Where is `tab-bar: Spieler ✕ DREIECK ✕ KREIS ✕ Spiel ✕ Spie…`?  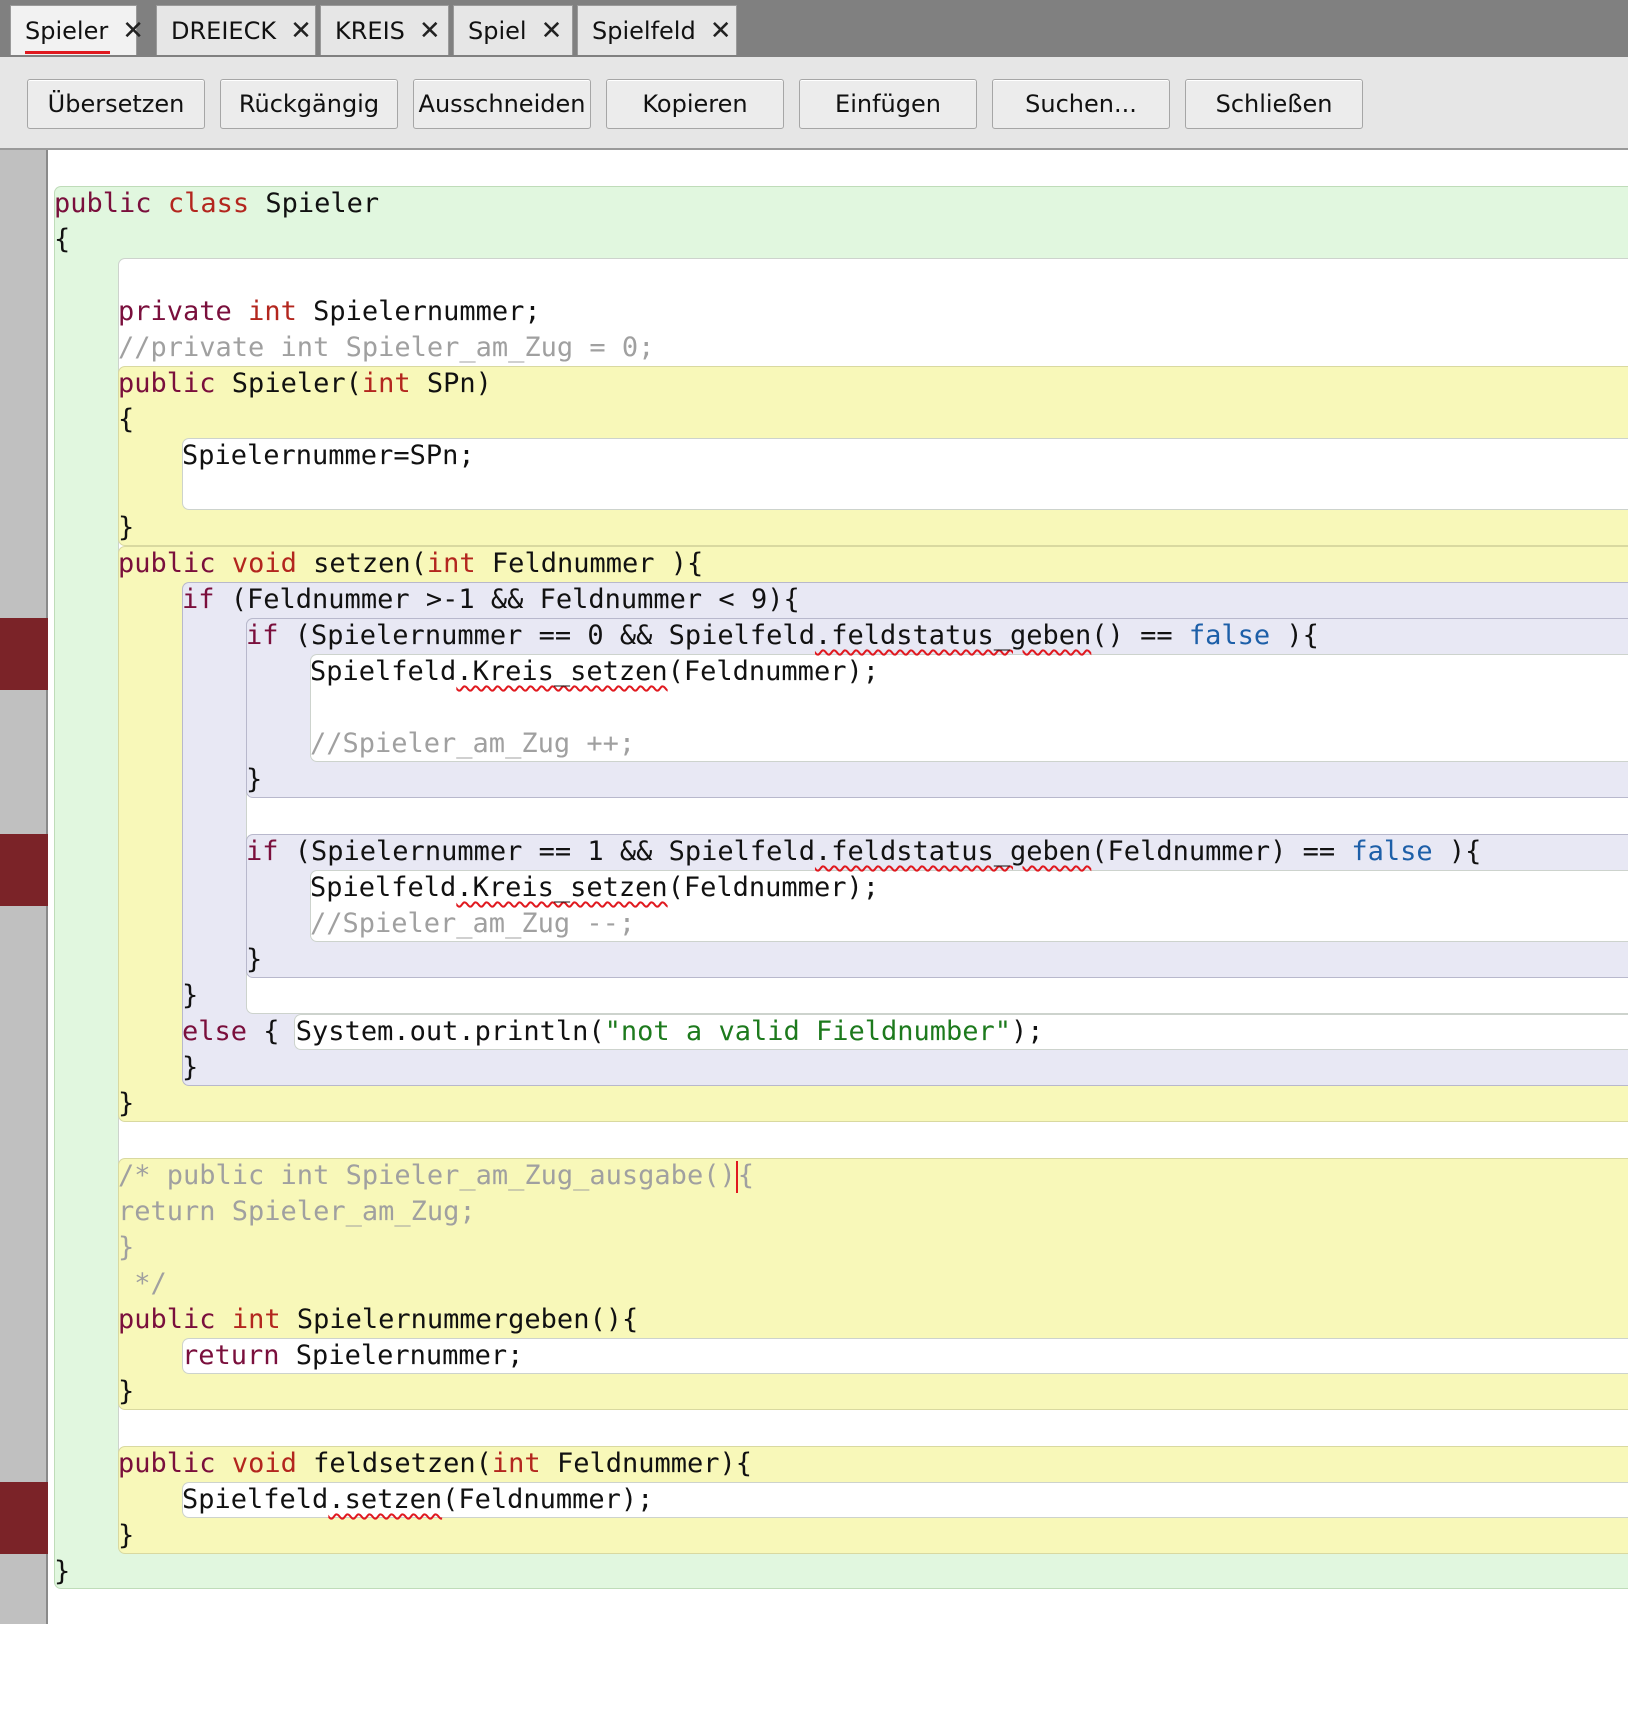 tab-bar: Spieler ✕ DREIECK ✕ KREIS ✕ Spiel ✕ Spie… is located at coordinates (814, 28).